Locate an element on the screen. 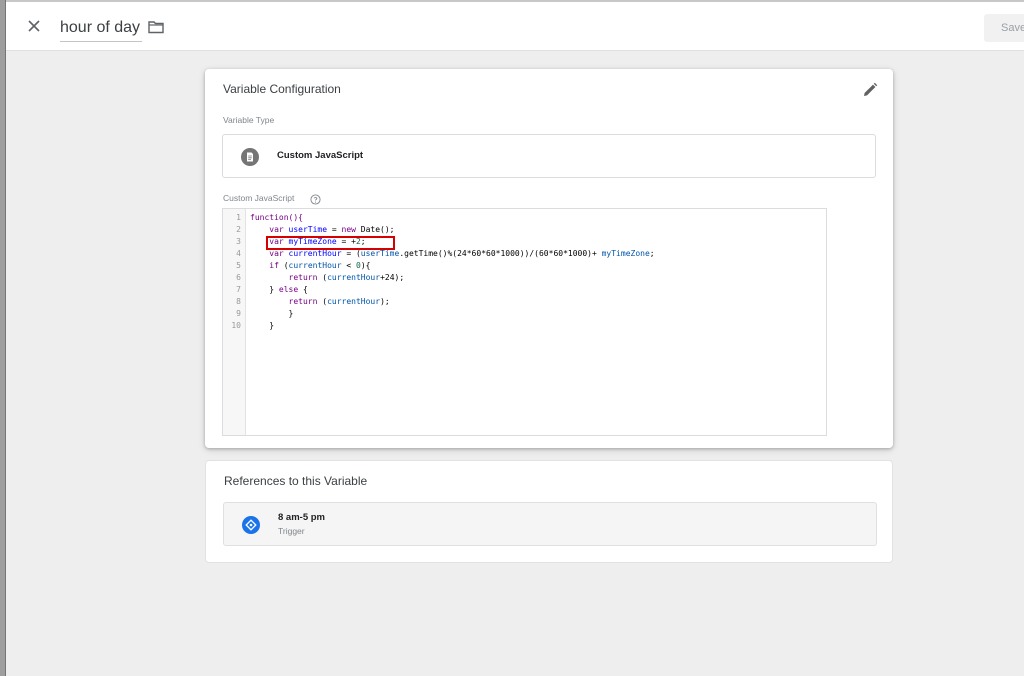  reference-item: 8 am-5 pm Trigger is located at coordinates (550, 524).